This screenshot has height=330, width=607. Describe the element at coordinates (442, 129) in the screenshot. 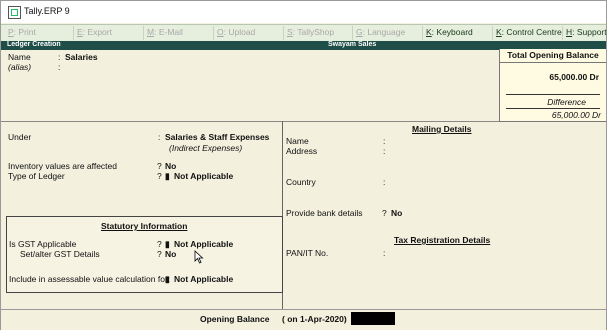

I see `mailing-details-title: Mailing Details` at that location.